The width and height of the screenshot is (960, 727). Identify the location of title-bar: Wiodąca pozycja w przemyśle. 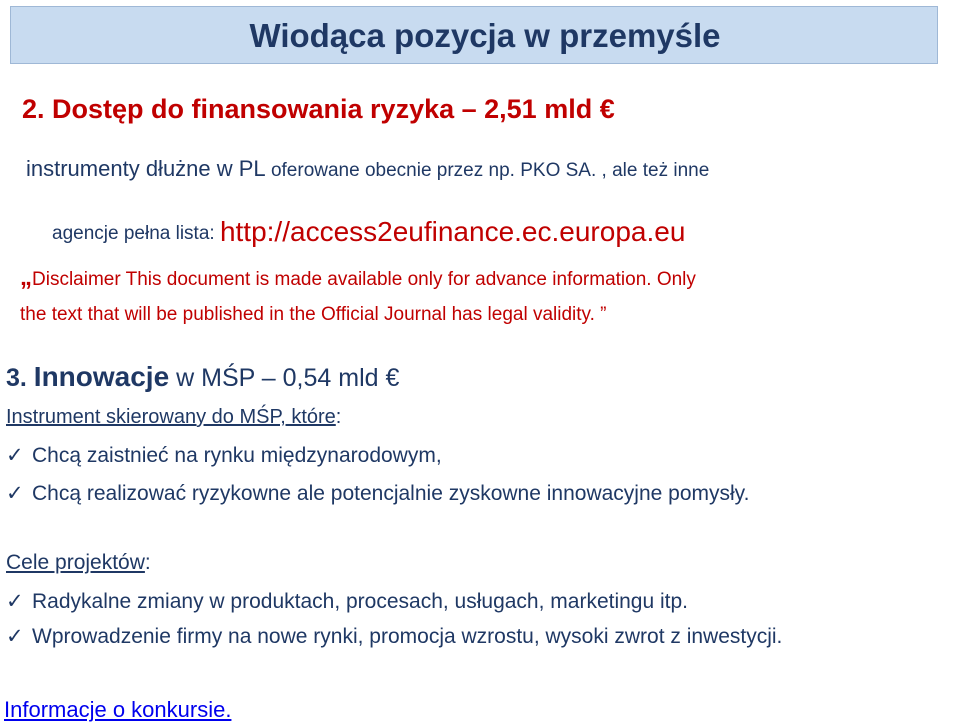
(474, 35).